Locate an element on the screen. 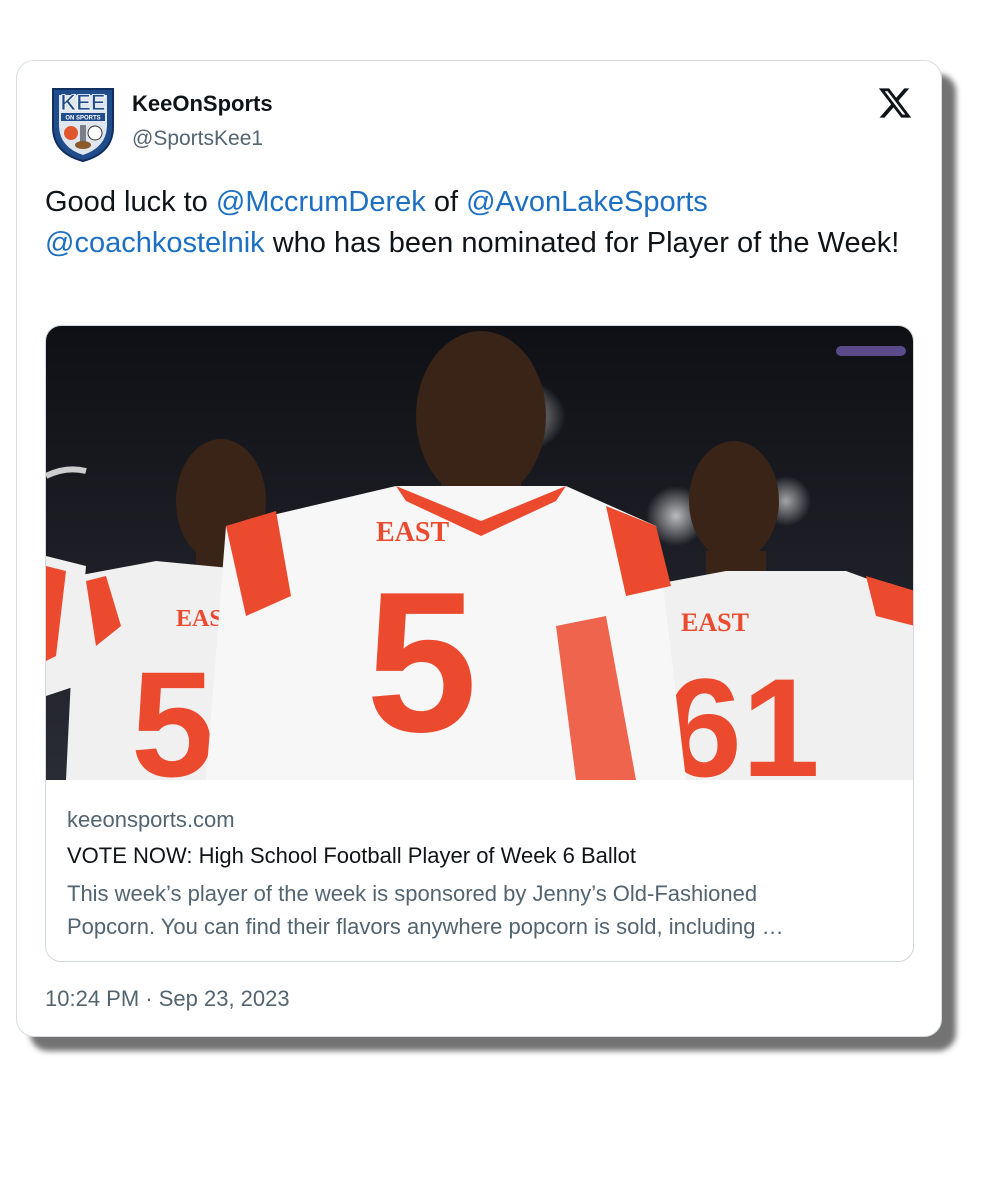  avatar-logo-text: KEE is located at coordinates (82, 102).